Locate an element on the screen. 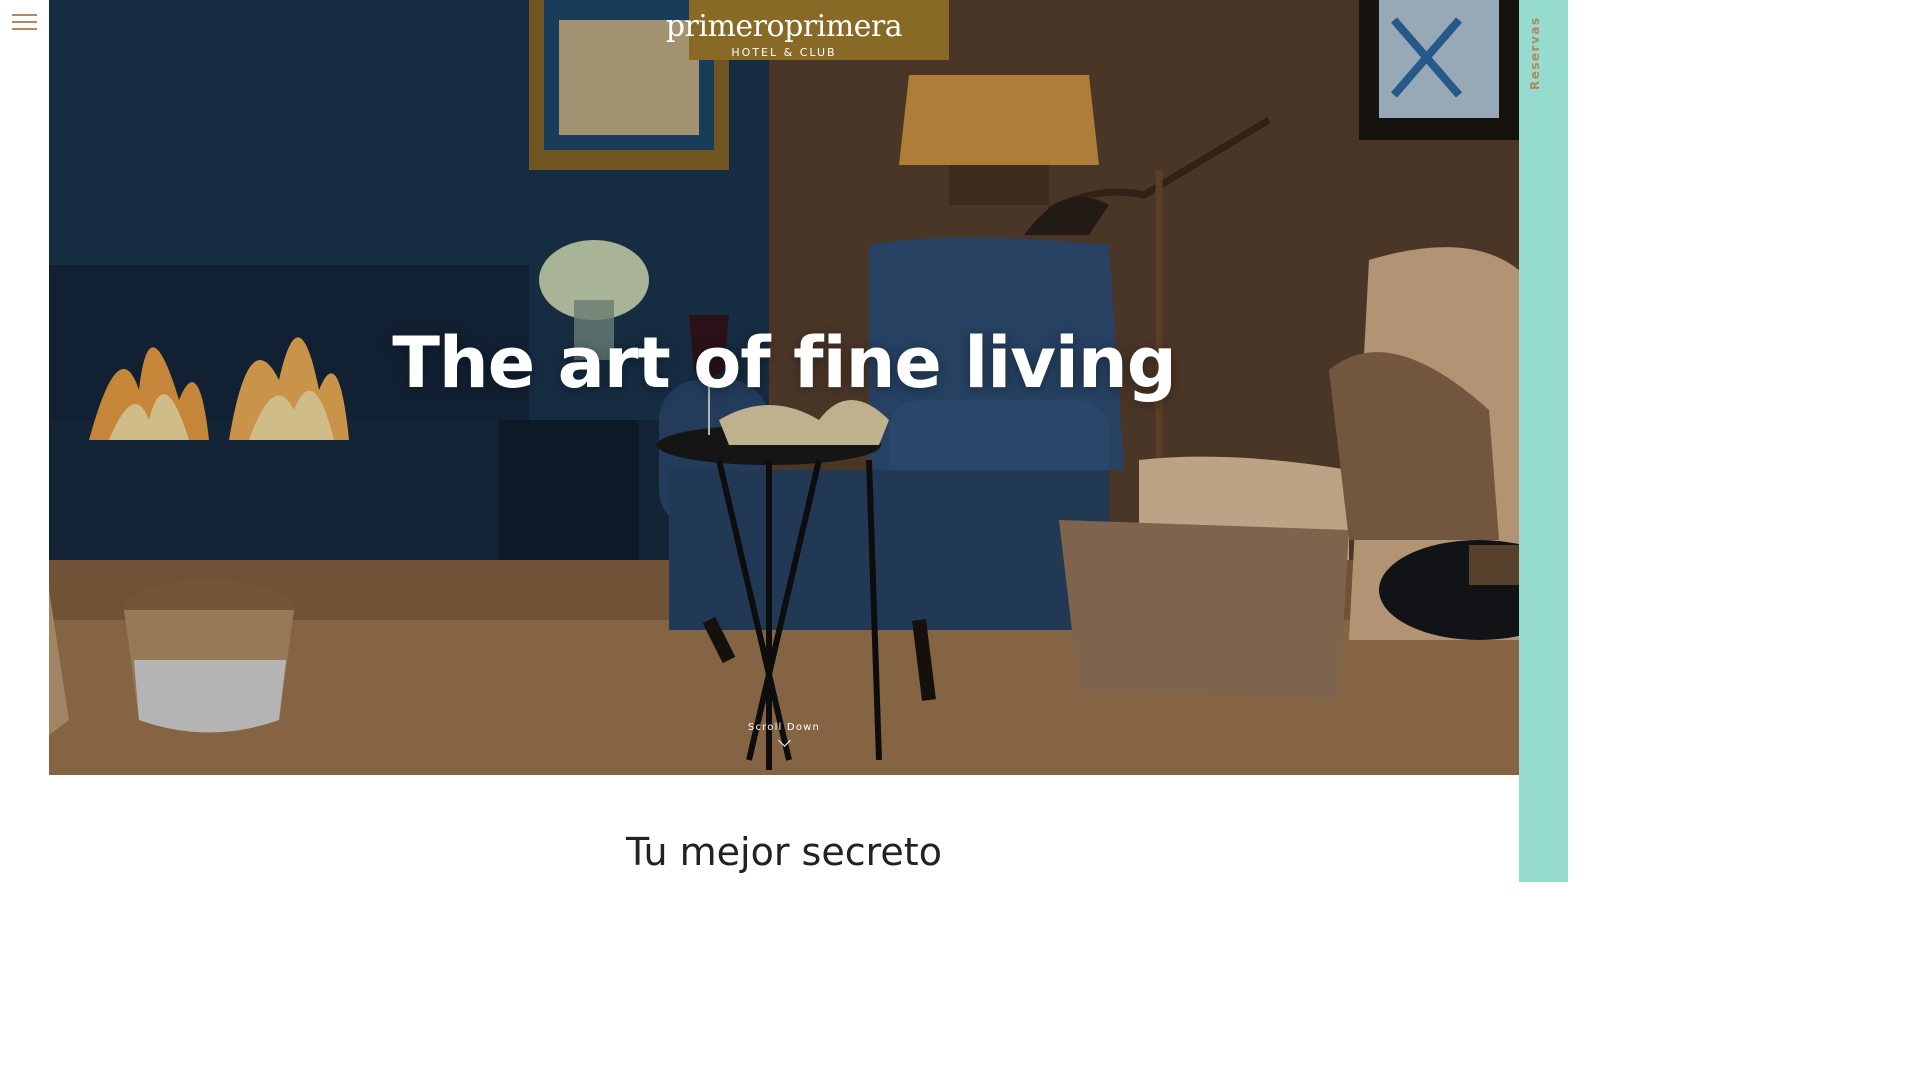 The width and height of the screenshot is (1920, 1080). logo-wordmark: primeroprimera is located at coordinates (784, 26).